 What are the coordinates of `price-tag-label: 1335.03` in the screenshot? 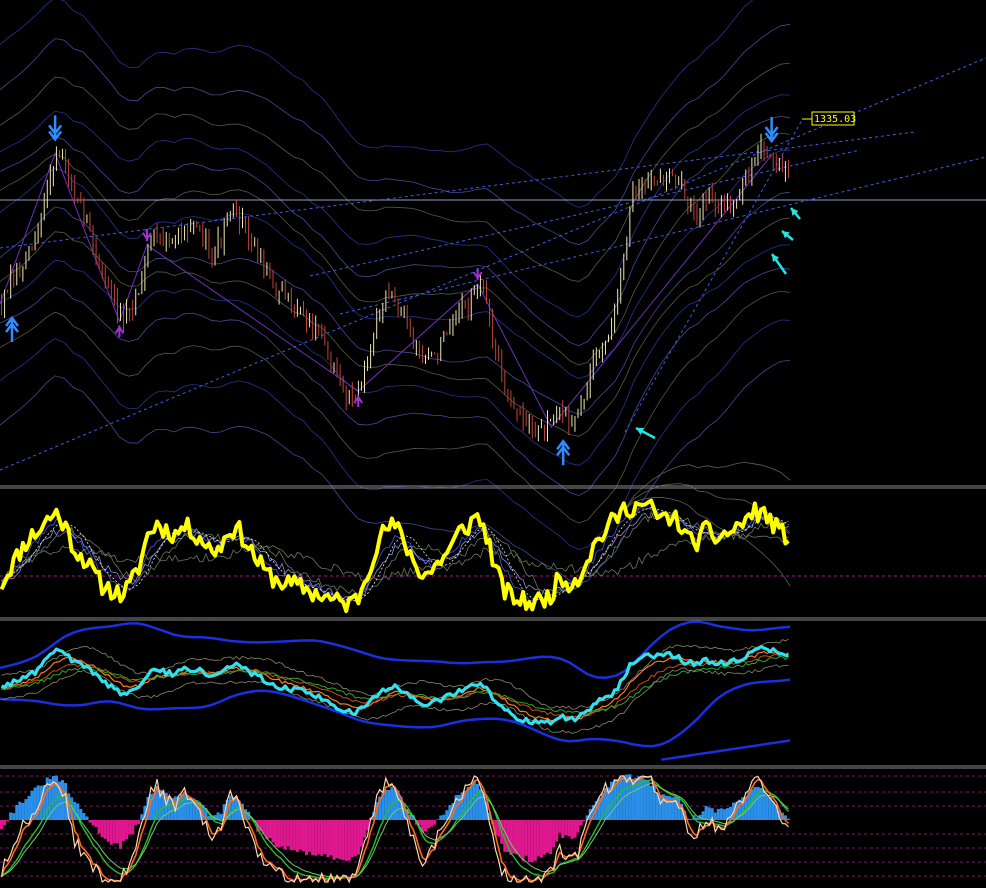 It's located at (835, 119).